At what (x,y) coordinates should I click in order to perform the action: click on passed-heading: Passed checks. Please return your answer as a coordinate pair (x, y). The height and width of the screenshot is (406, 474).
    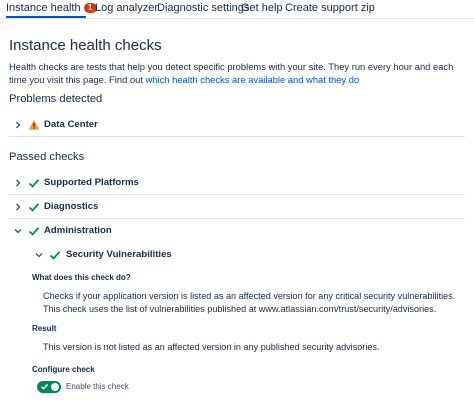
    Looking at the image, I should click on (47, 157).